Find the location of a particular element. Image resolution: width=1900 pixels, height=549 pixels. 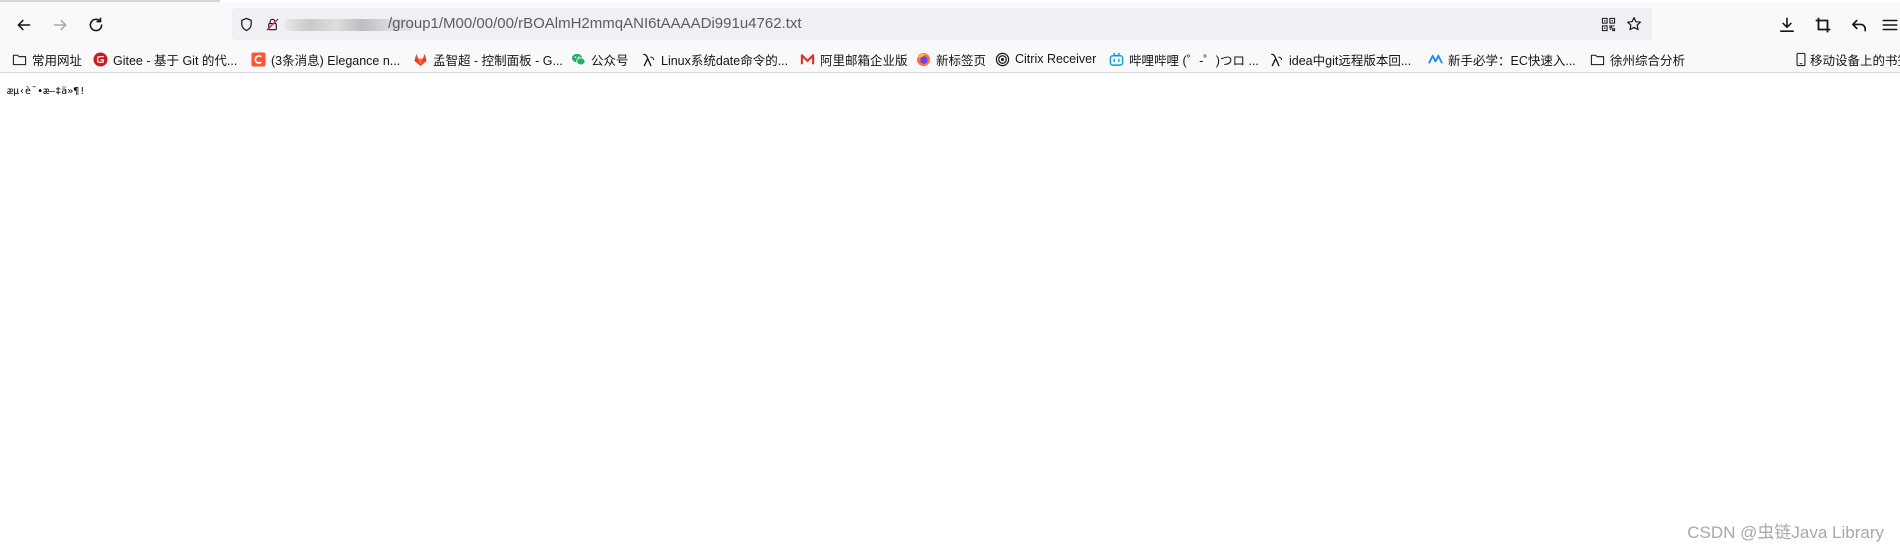

app-menu-button is located at coordinates (1888, 25).